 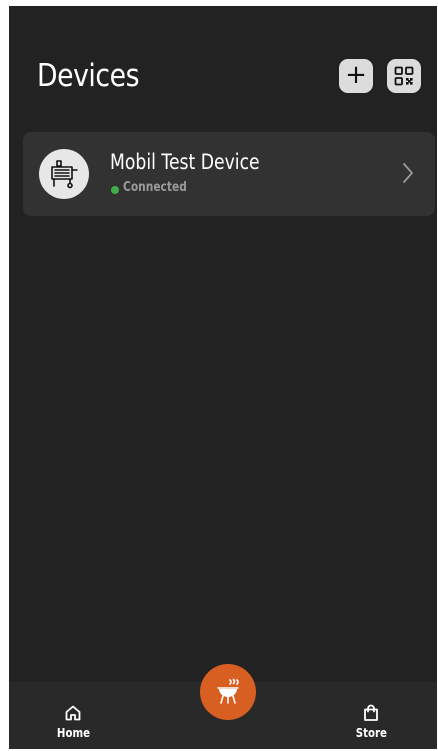 I want to click on chevron-right-icon, so click(x=408, y=173).